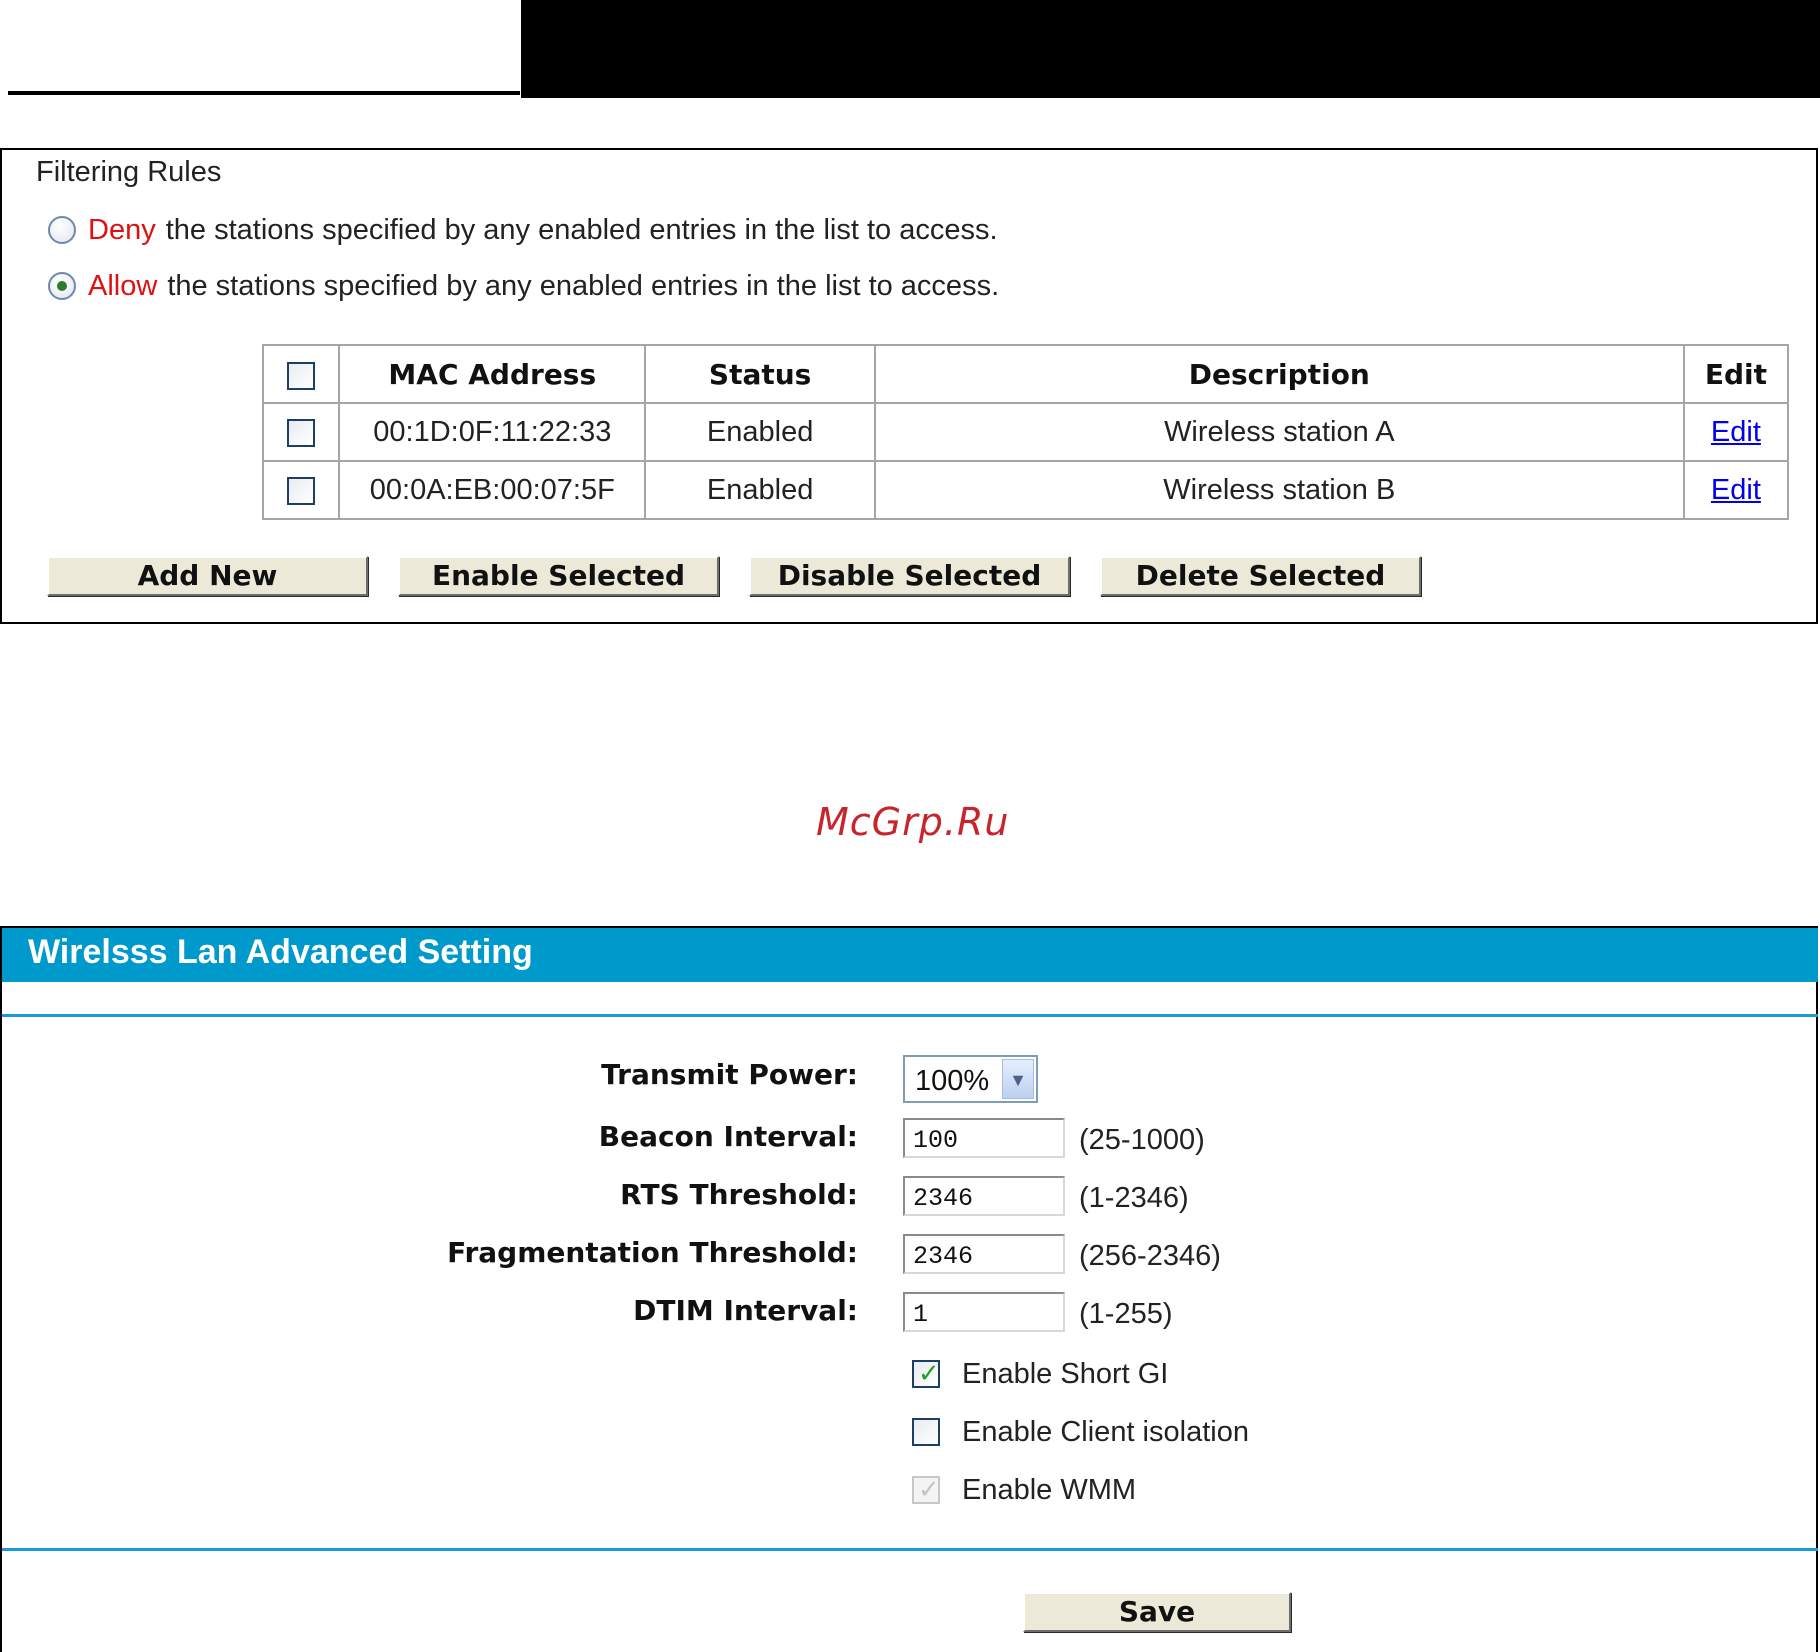 The height and width of the screenshot is (1652, 1820). I want to click on beacon-interval-range: (25-1000), so click(1142, 1140).